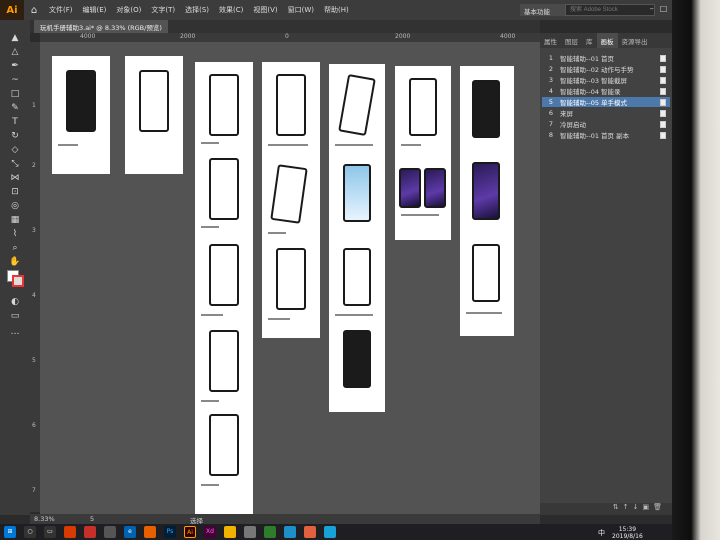  I want to click on system-clock: 15:39 2019/8/16, so click(627, 533).